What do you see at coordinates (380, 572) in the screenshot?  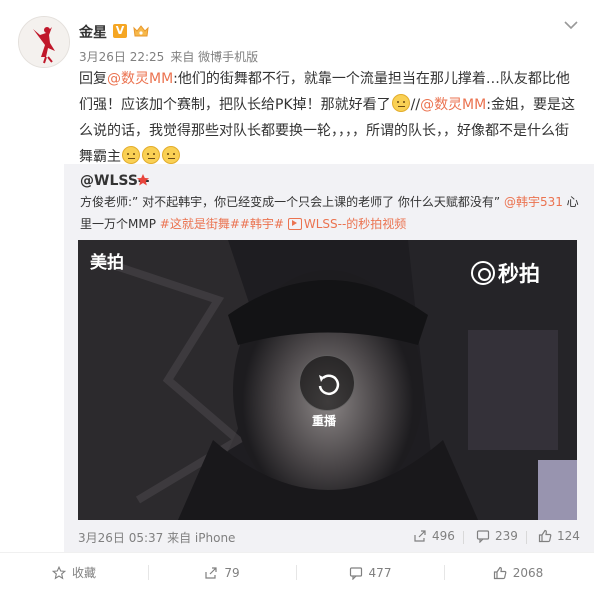 I see `comment-count: 477` at bounding box center [380, 572].